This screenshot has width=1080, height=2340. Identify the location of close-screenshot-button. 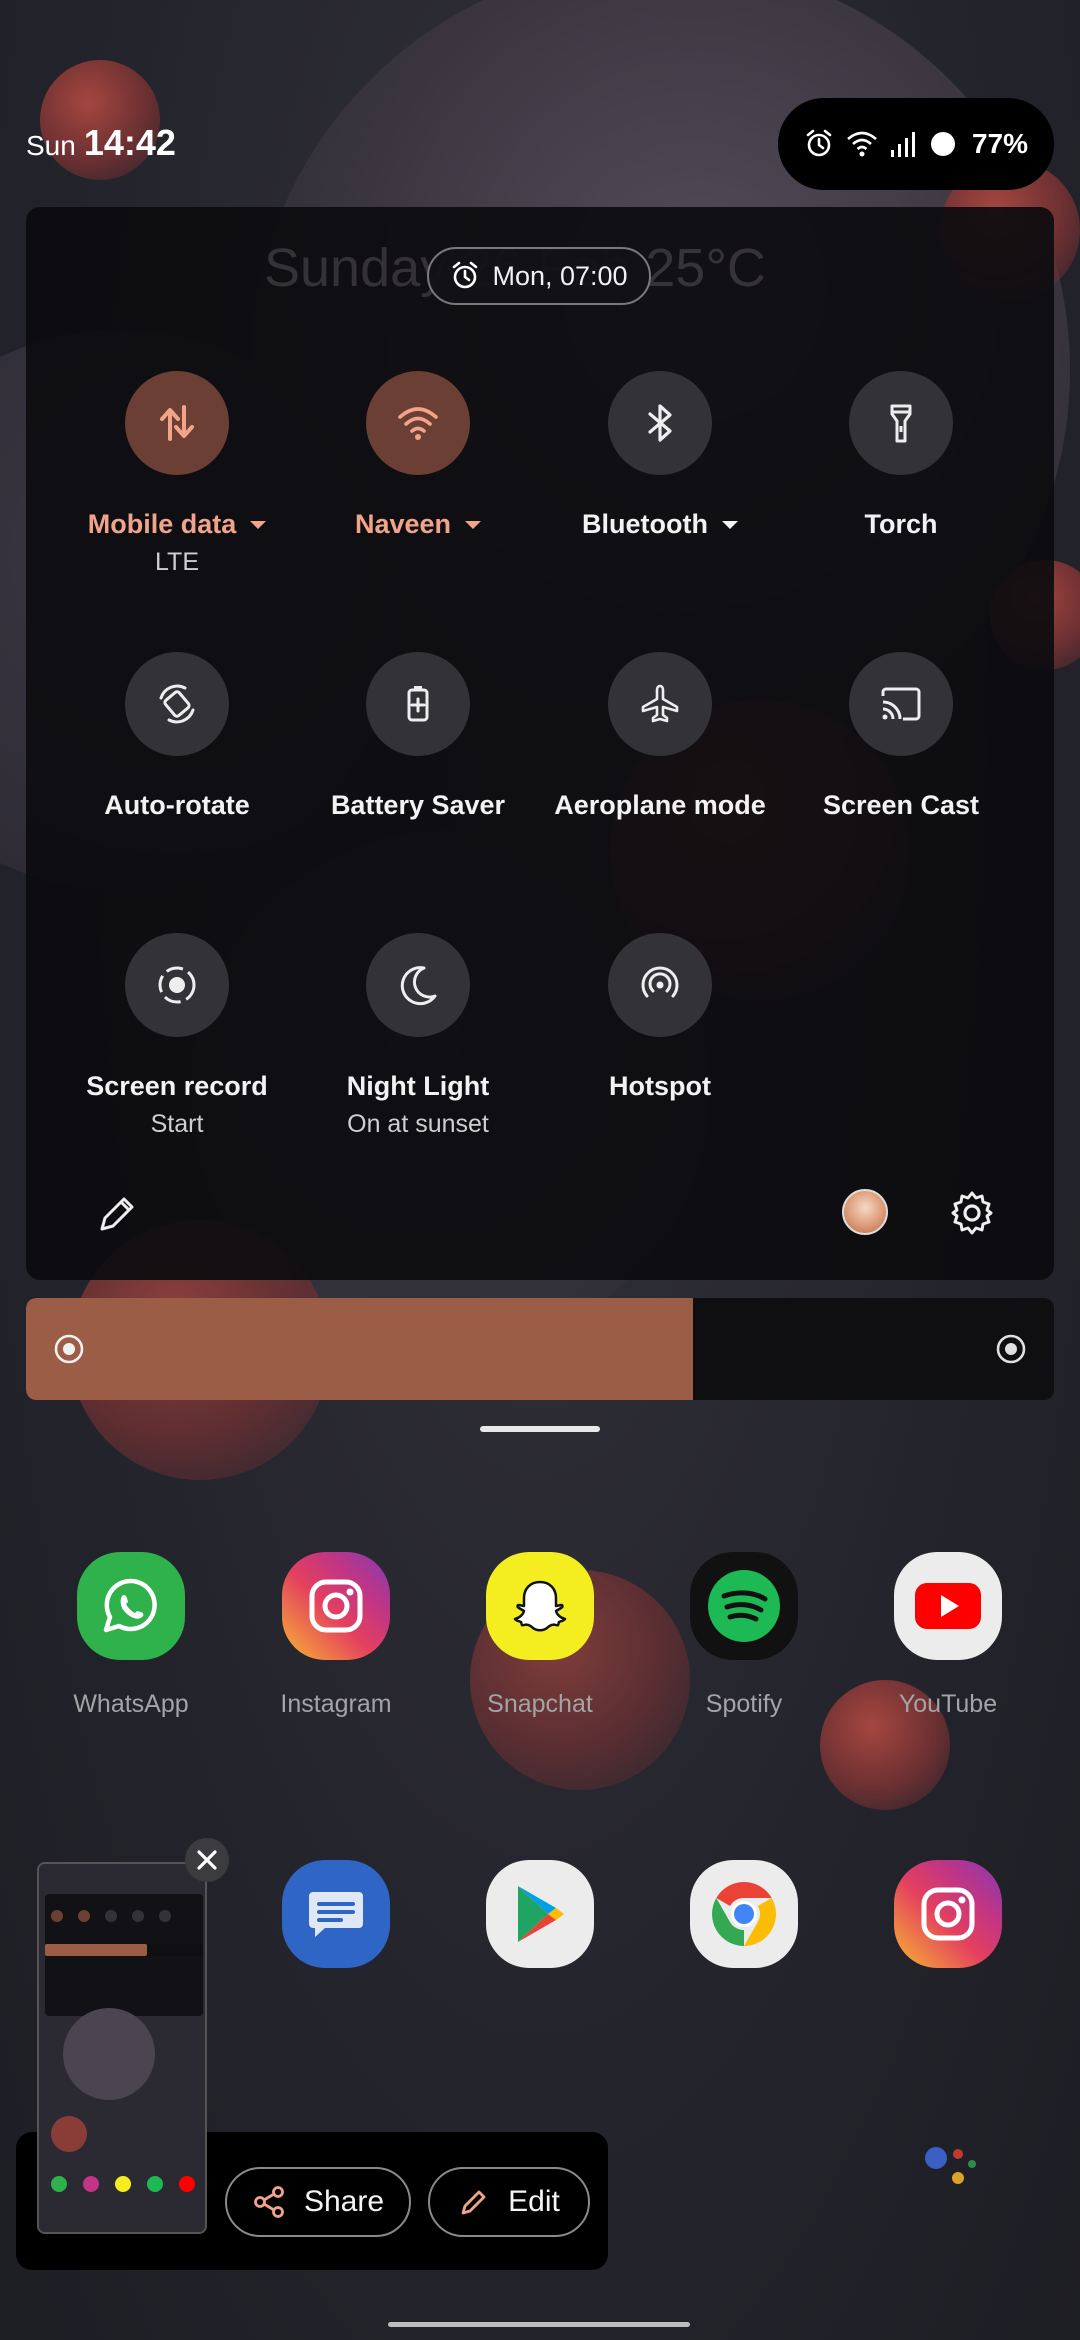
(207, 1860).